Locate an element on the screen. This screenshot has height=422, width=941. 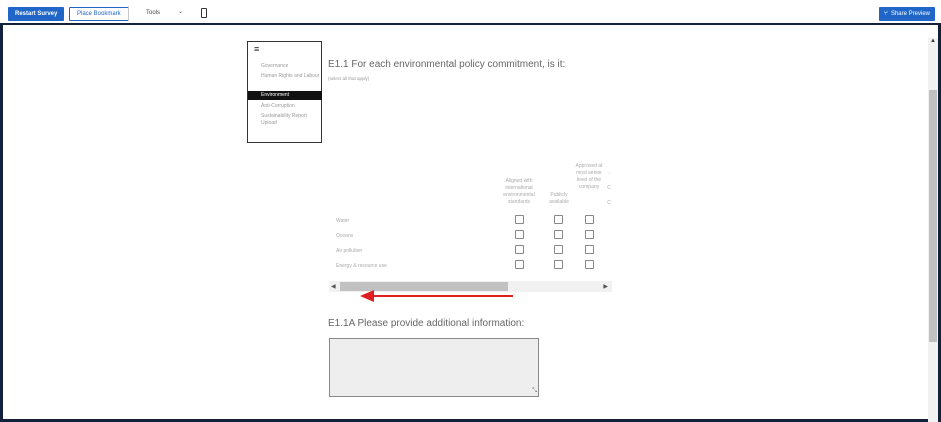
vertical-scrollbar: ▲ is located at coordinates (933, 230).